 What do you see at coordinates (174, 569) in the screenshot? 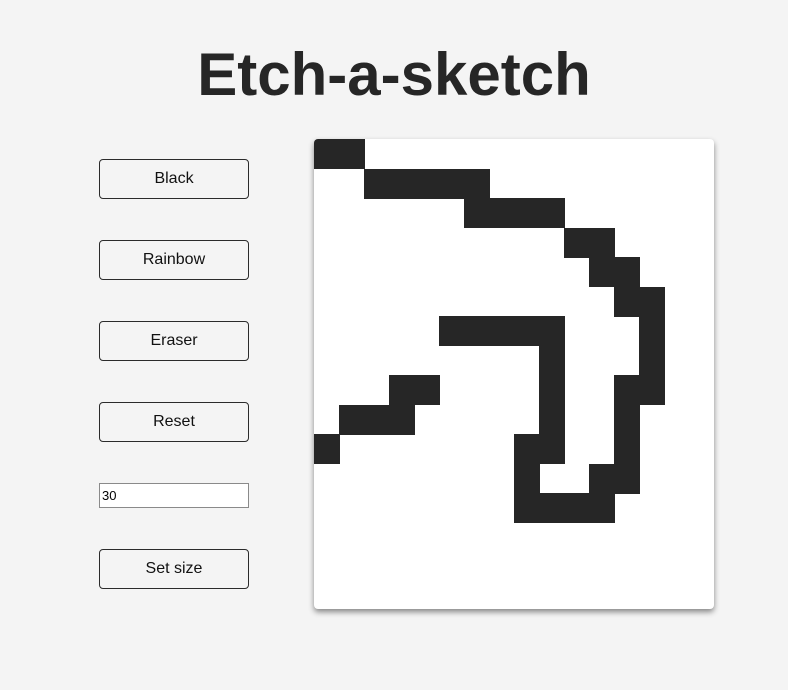
I see `set-size-button: Set size` at bounding box center [174, 569].